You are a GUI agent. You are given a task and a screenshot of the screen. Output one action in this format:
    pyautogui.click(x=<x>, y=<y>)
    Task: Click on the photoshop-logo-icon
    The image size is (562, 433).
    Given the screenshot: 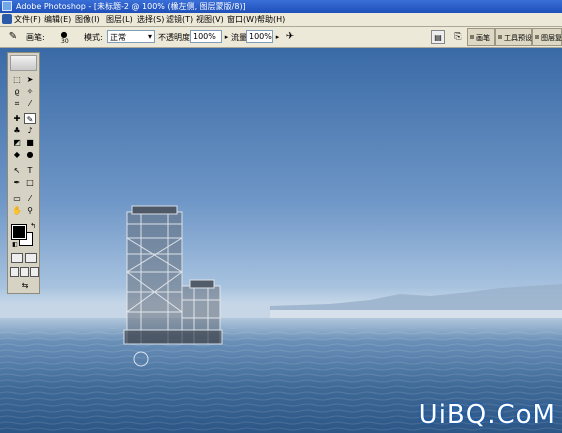 What is the action you would take?
    pyautogui.click(x=7, y=19)
    